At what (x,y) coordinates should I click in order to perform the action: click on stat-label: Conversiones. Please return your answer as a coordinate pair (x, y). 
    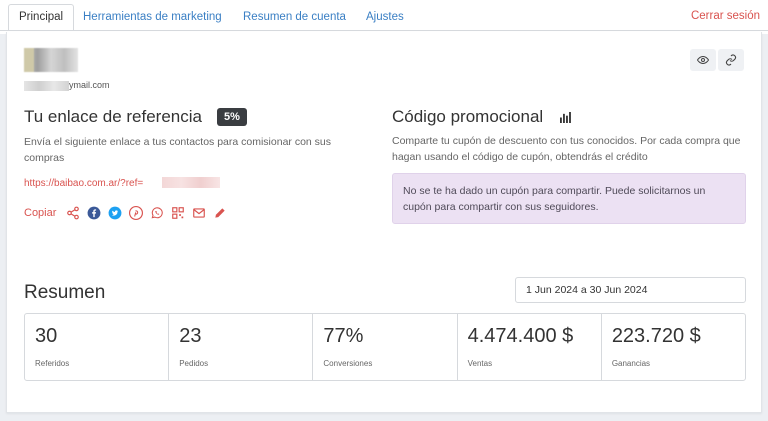
    Looking at the image, I should click on (348, 363).